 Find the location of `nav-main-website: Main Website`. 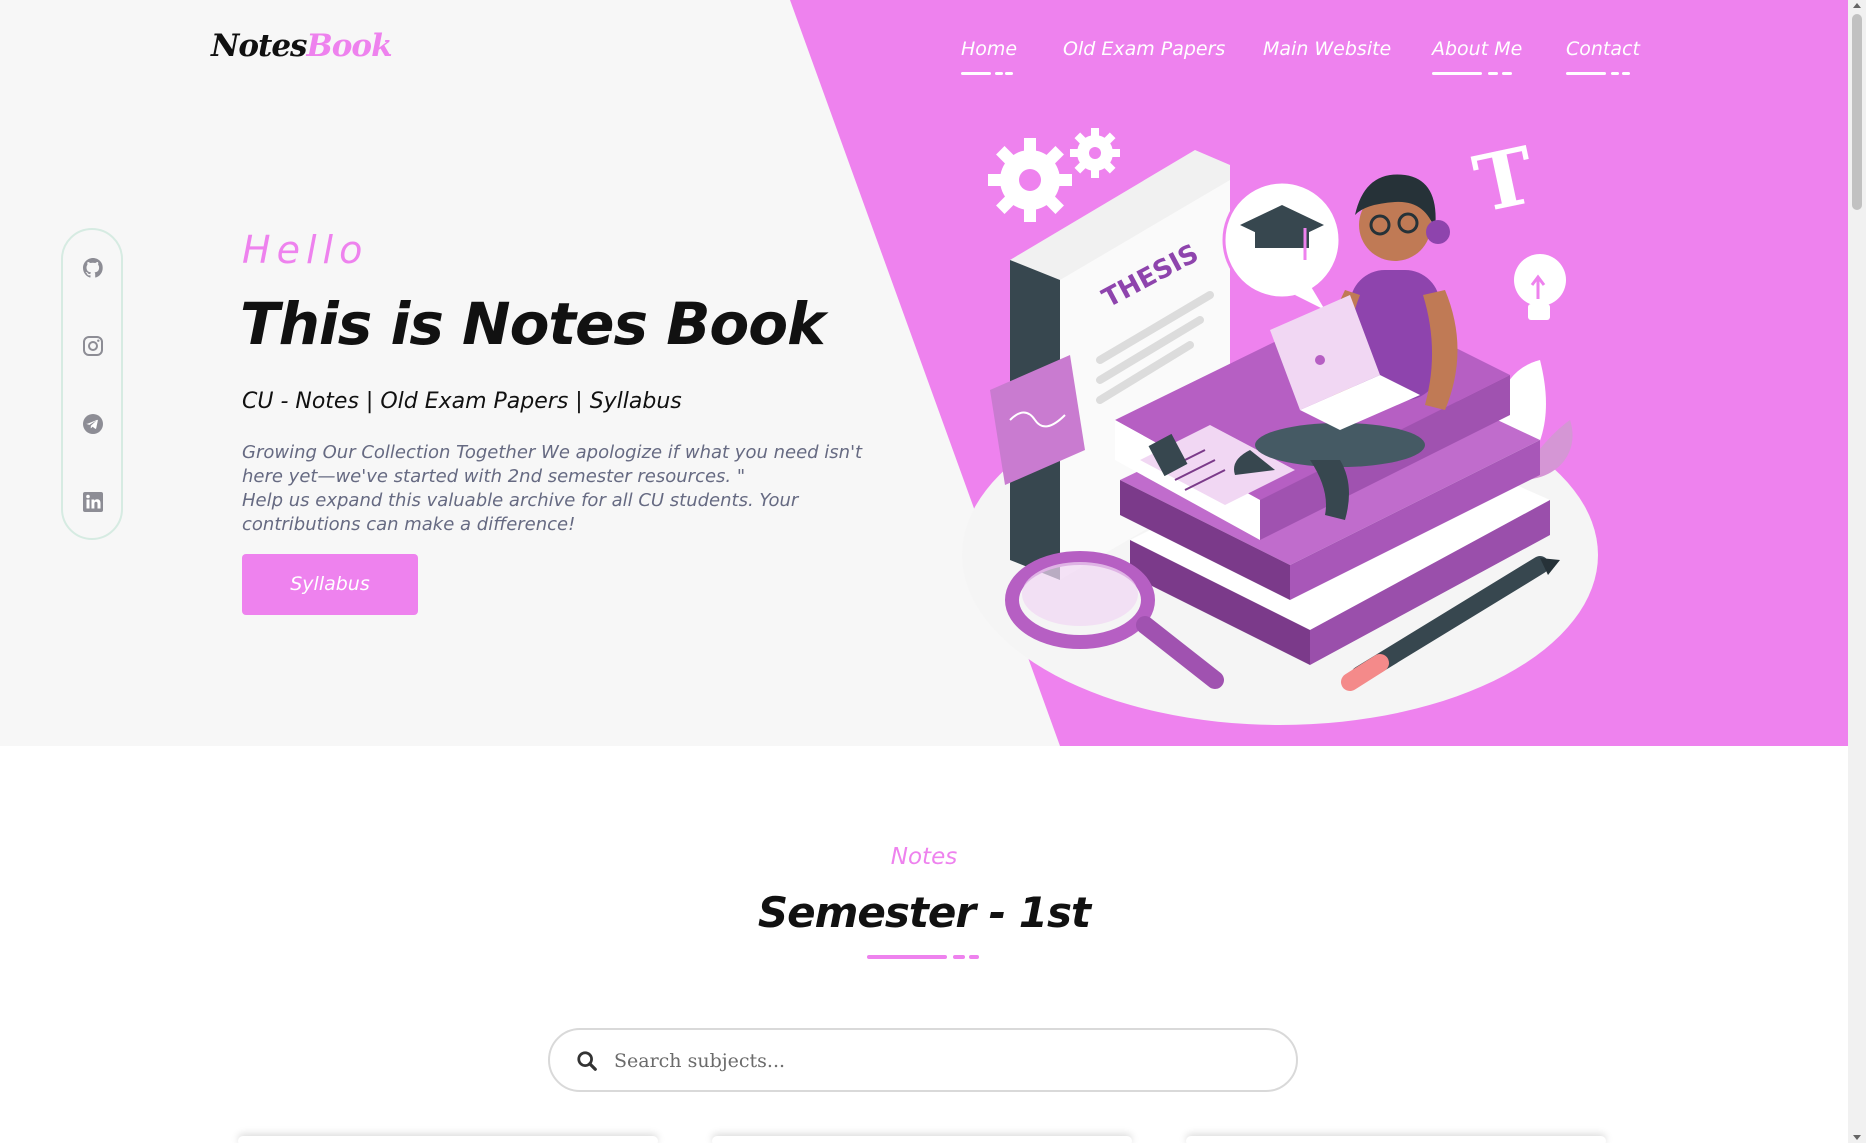

nav-main-website: Main Website is located at coordinates (1327, 49).